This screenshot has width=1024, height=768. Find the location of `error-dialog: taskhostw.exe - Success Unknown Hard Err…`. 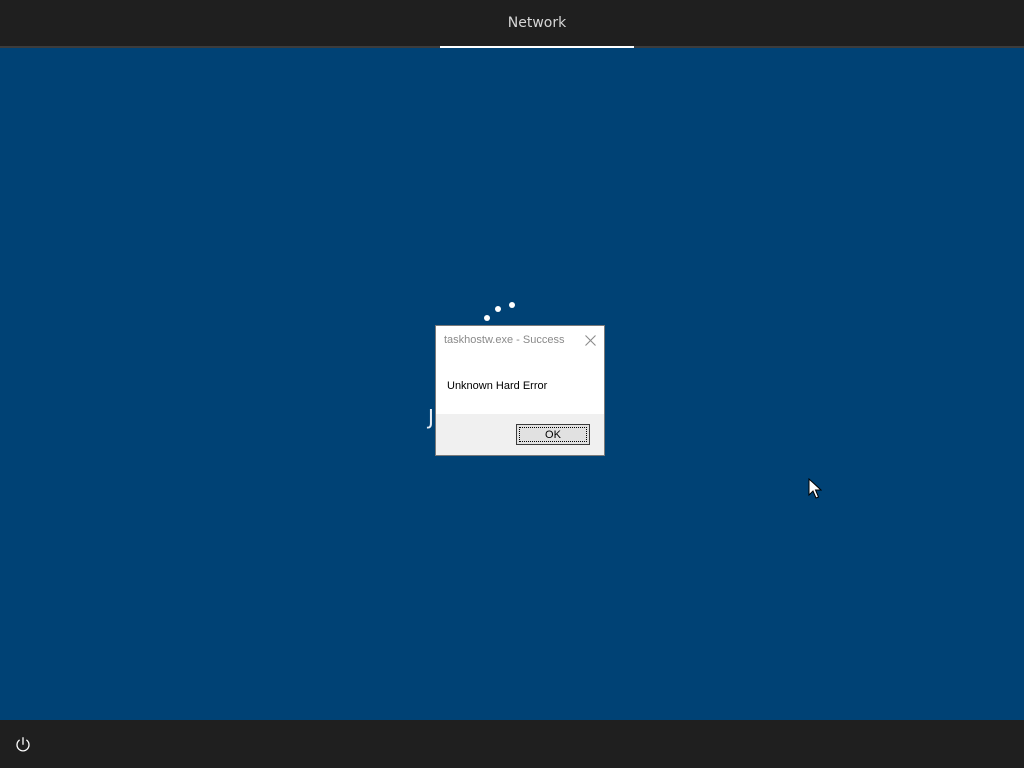

error-dialog: taskhostw.exe - Success Unknown Hard Err… is located at coordinates (520, 390).